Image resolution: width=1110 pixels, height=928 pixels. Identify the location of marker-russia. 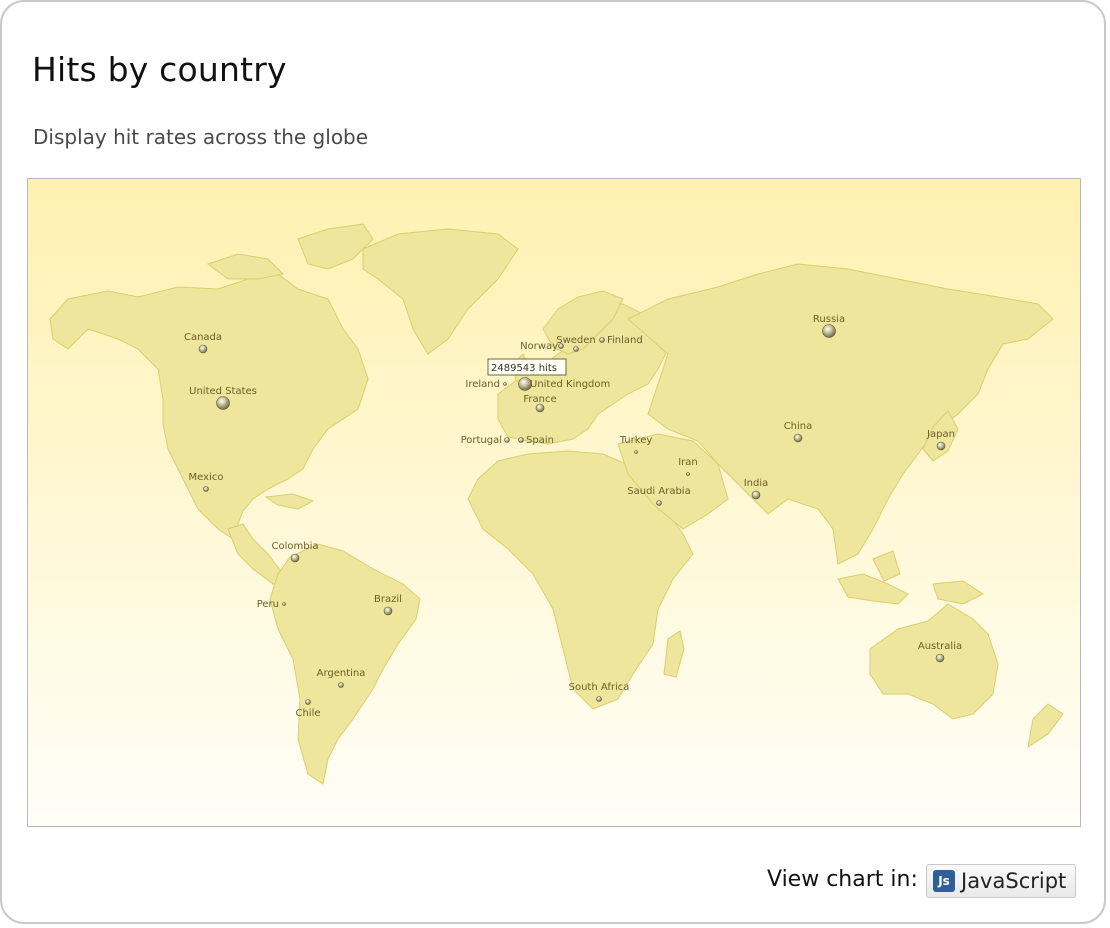
(829, 331).